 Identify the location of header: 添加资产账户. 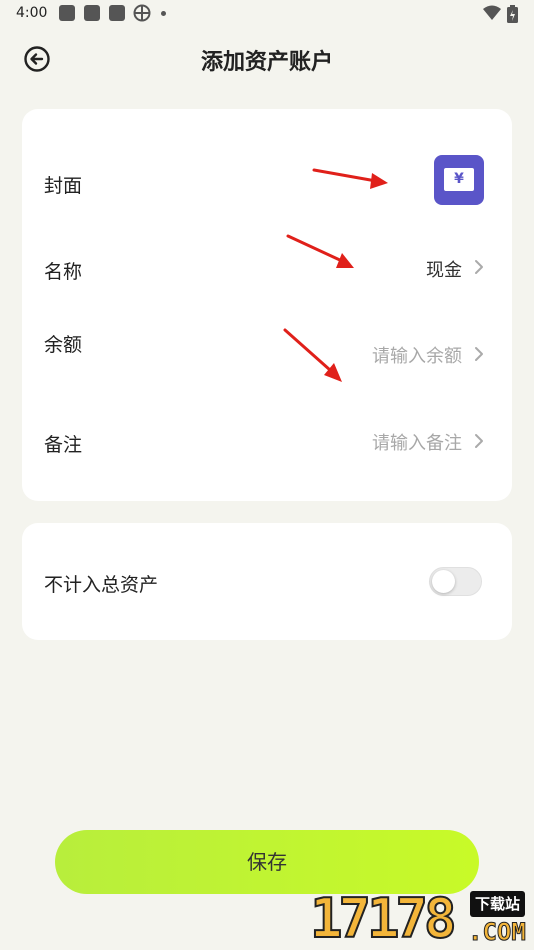
(267, 58).